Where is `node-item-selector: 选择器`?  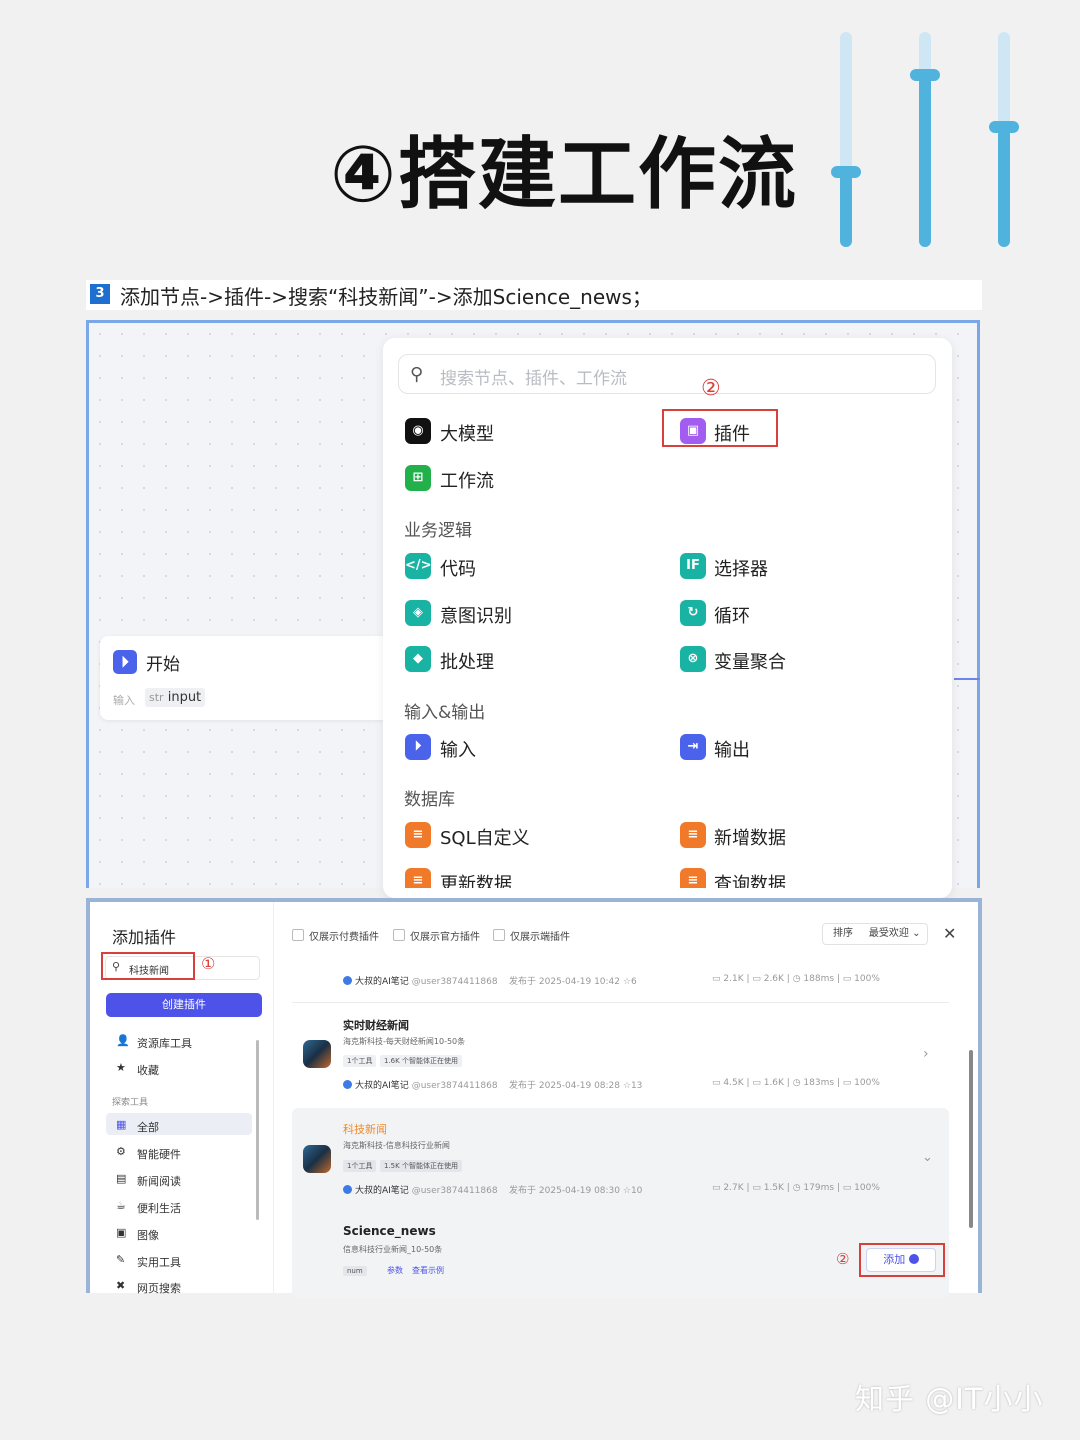 node-item-selector: 选择器 is located at coordinates (741, 568).